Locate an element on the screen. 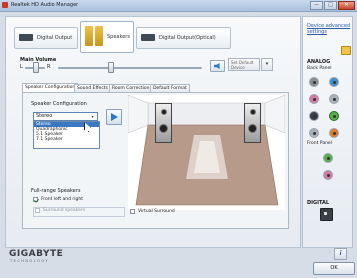 This screenshot has width=357, height=278. ok-button: OK is located at coordinates (334, 268).